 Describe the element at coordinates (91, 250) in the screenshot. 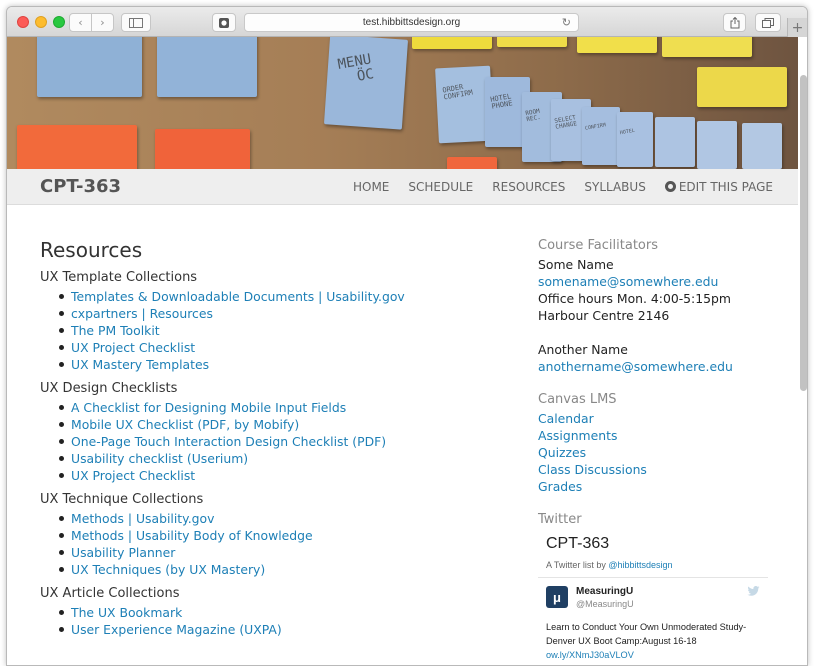

I see `page-title: Resources` at that location.